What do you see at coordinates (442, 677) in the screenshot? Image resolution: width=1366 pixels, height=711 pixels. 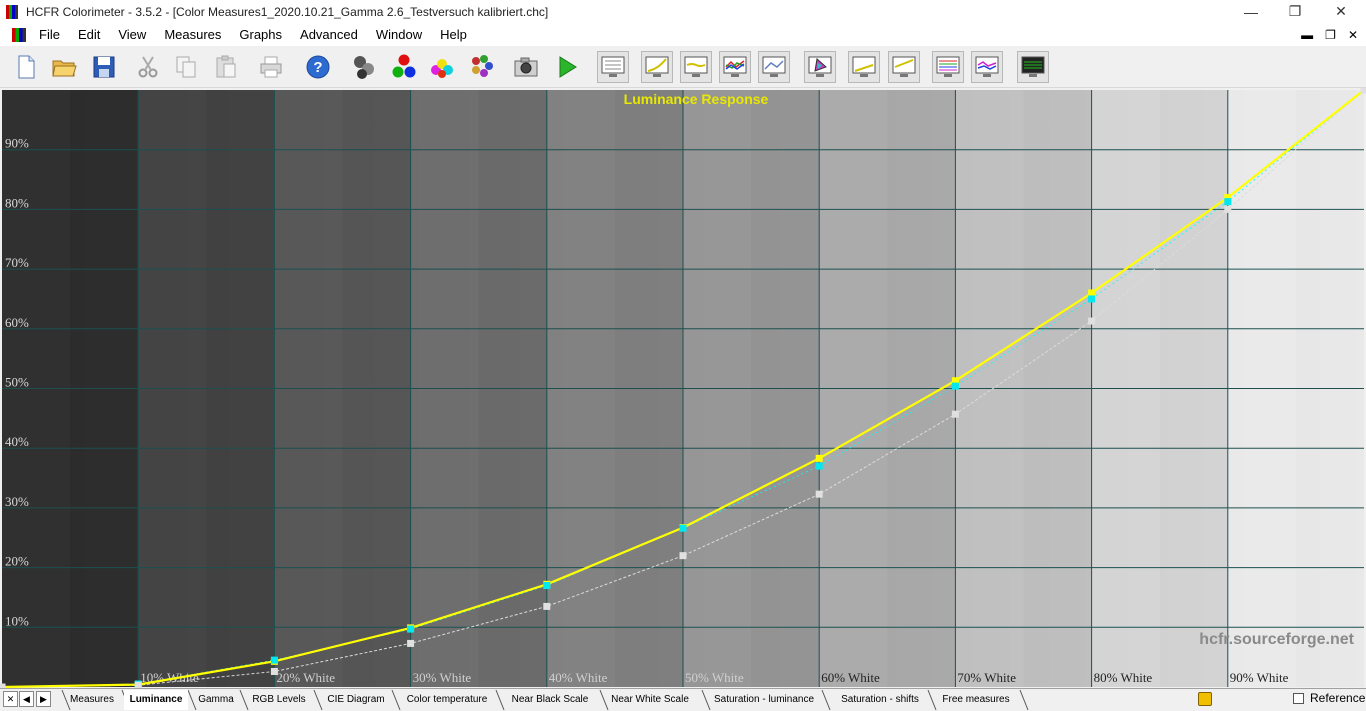 I see `x-tick-label: 30% White` at bounding box center [442, 677].